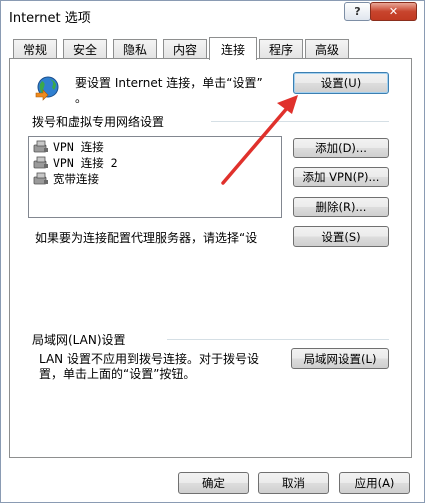  Describe the element at coordinates (169, 83) in the screenshot. I see `setup-description-line1: 要设置 Internet 连接，单击“设置”` at that location.